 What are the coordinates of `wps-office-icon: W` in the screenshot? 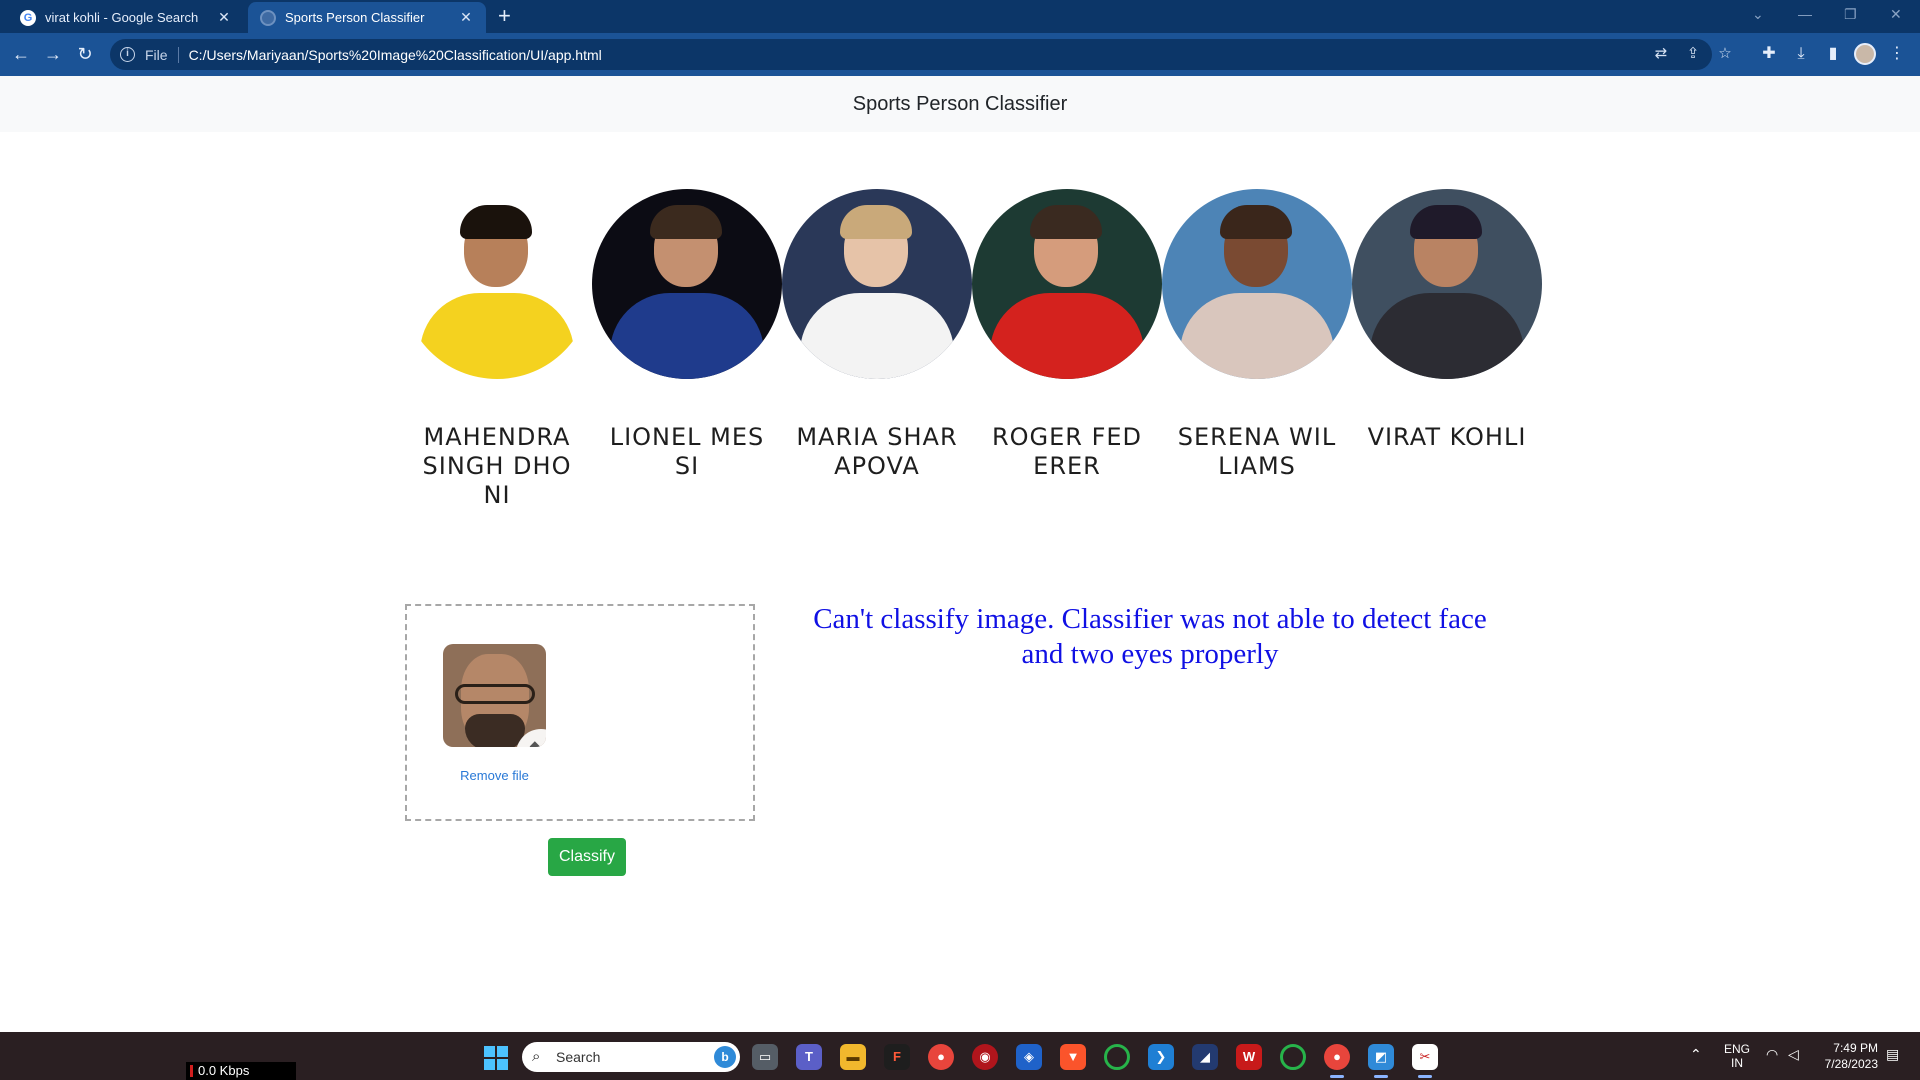 It's located at (1249, 1057).